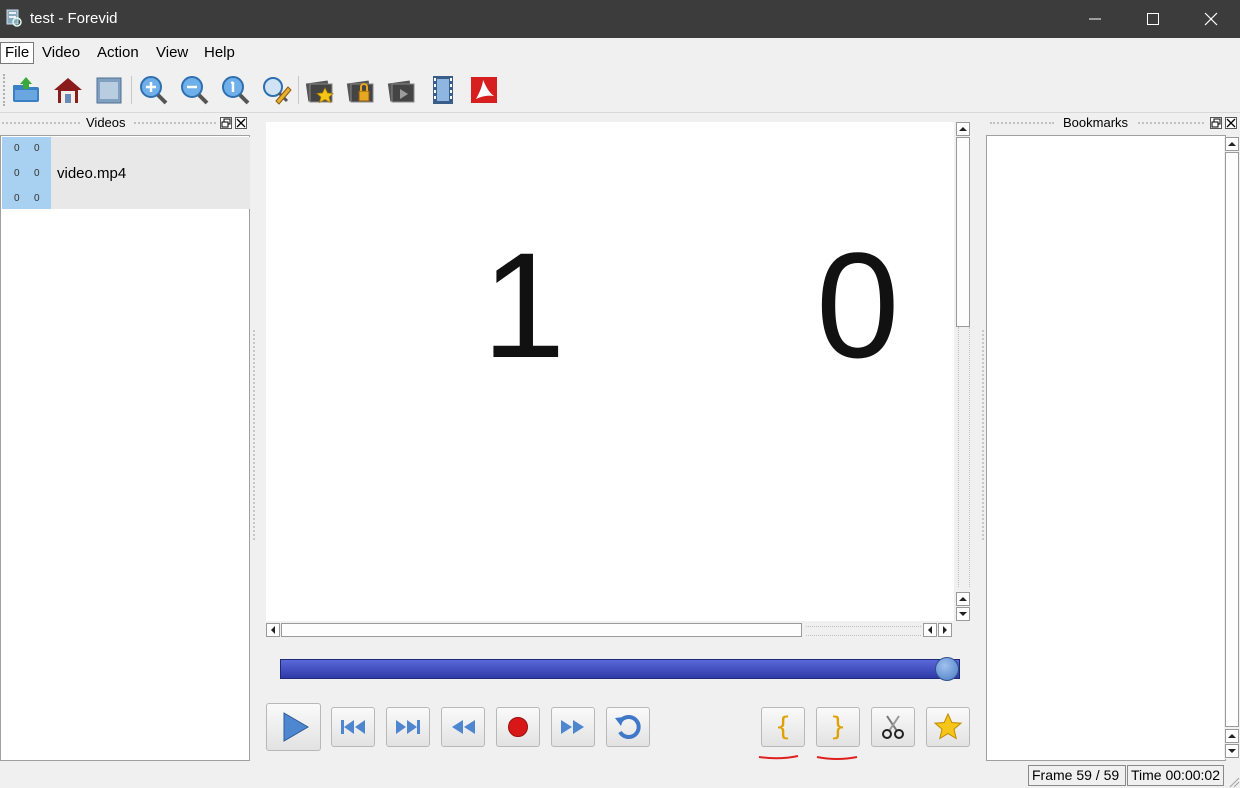  Describe the element at coordinates (930, 630) in the screenshot. I see `scroll-left-button-right` at that location.